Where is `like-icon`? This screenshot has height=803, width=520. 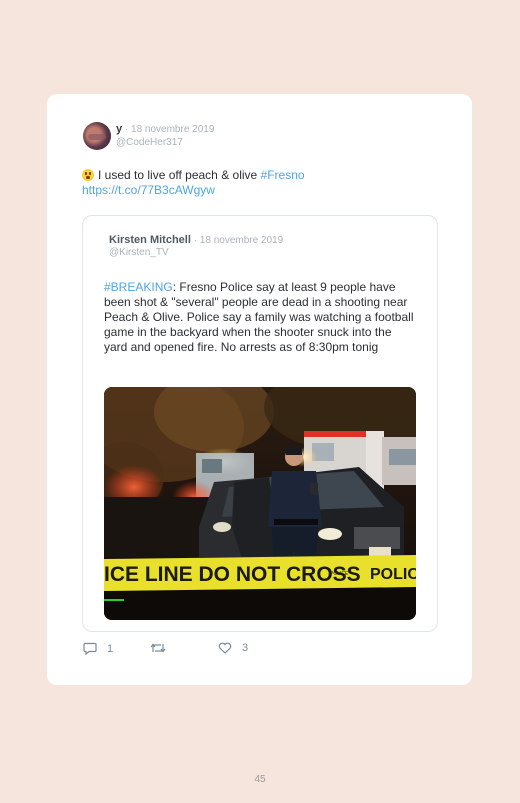
like-icon is located at coordinates (225, 648).